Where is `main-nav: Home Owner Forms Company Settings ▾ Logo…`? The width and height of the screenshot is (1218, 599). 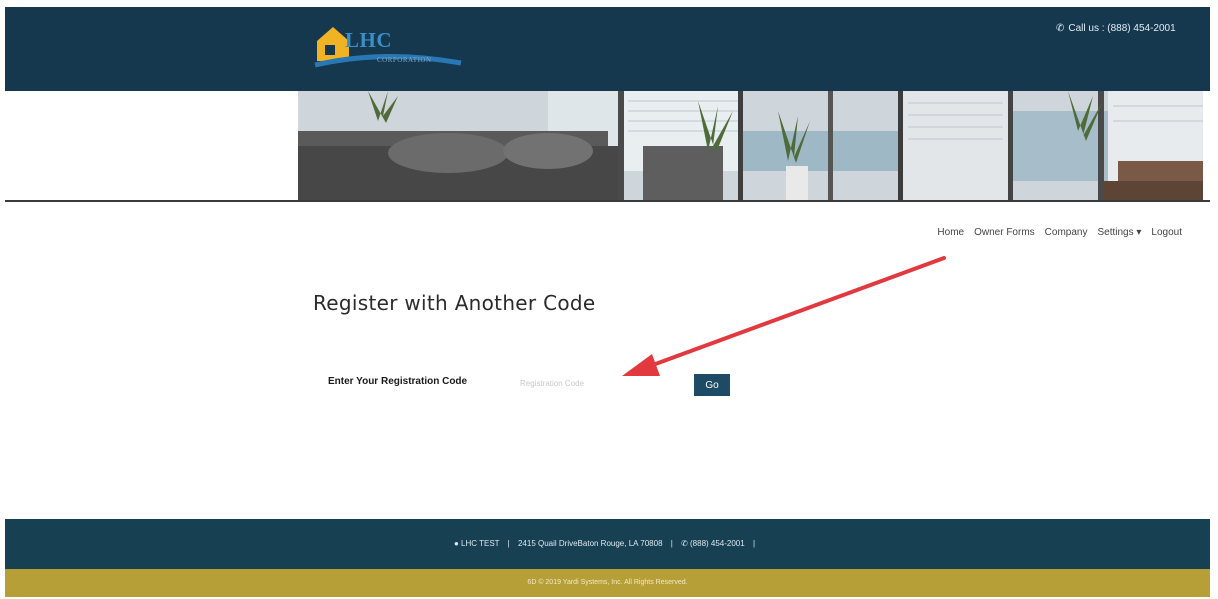 main-nav: Home Owner Forms Company Settings ▾ Logo… is located at coordinates (1059, 232).